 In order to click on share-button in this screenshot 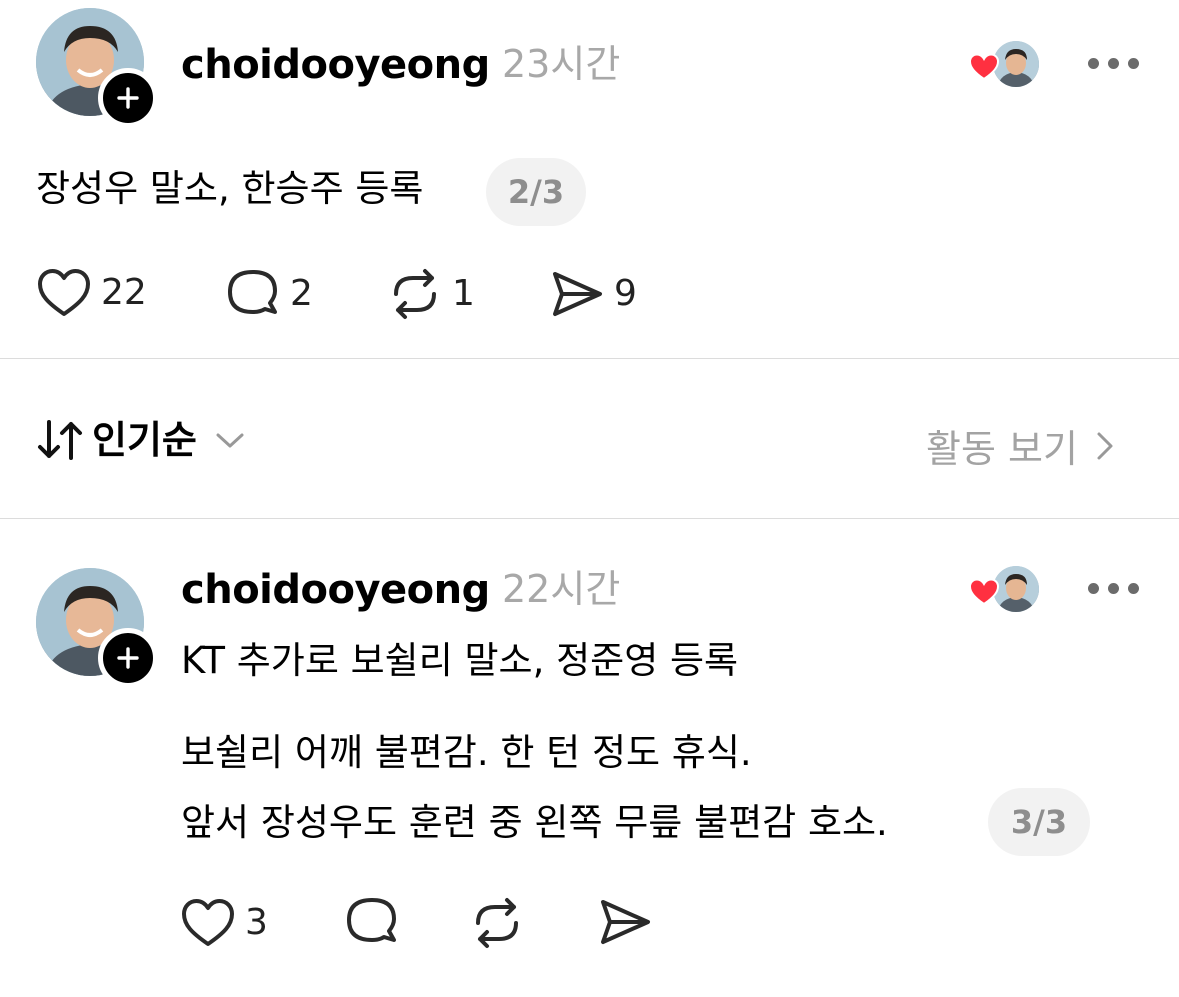, I will do `click(625, 922)`.